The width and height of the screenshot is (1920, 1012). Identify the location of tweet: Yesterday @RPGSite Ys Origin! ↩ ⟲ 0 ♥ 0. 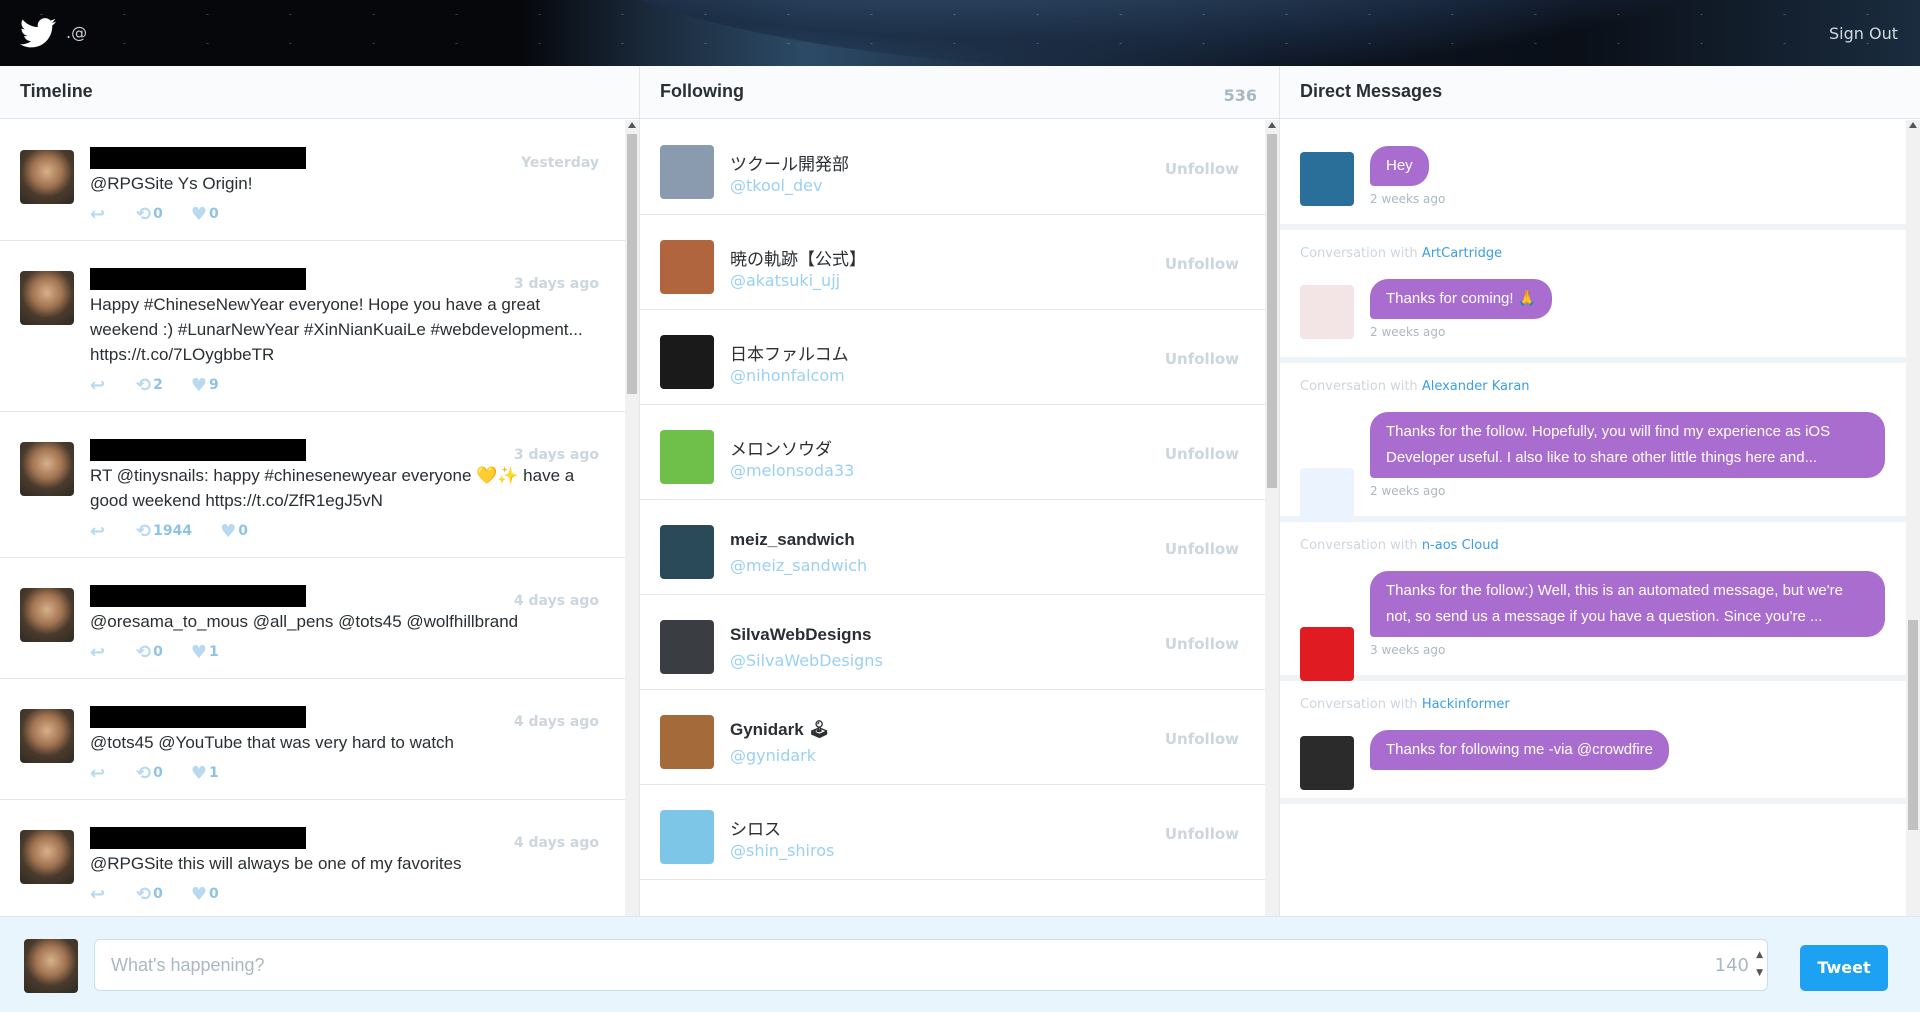
(319, 180).